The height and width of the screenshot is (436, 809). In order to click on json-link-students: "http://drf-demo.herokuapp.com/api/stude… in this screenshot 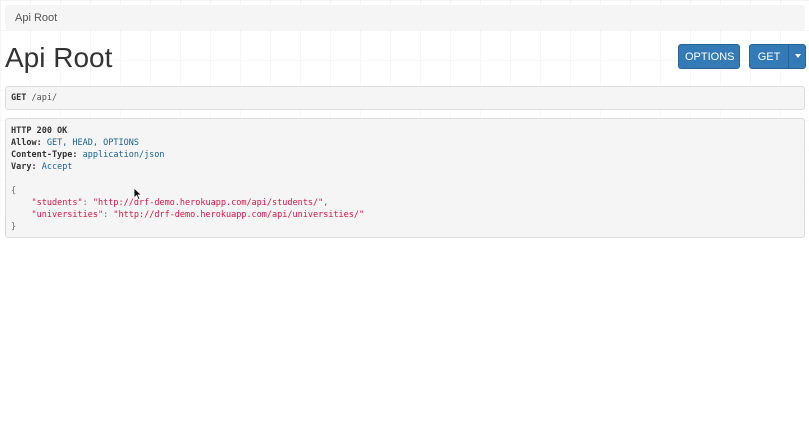, I will do `click(208, 203)`.